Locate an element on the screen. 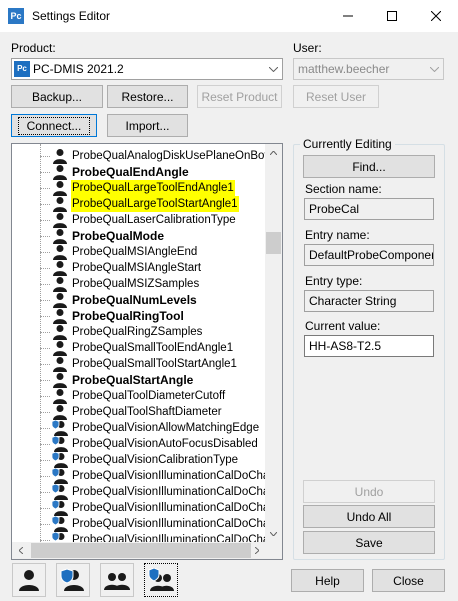  vertical-scrollbar is located at coordinates (273, 343).